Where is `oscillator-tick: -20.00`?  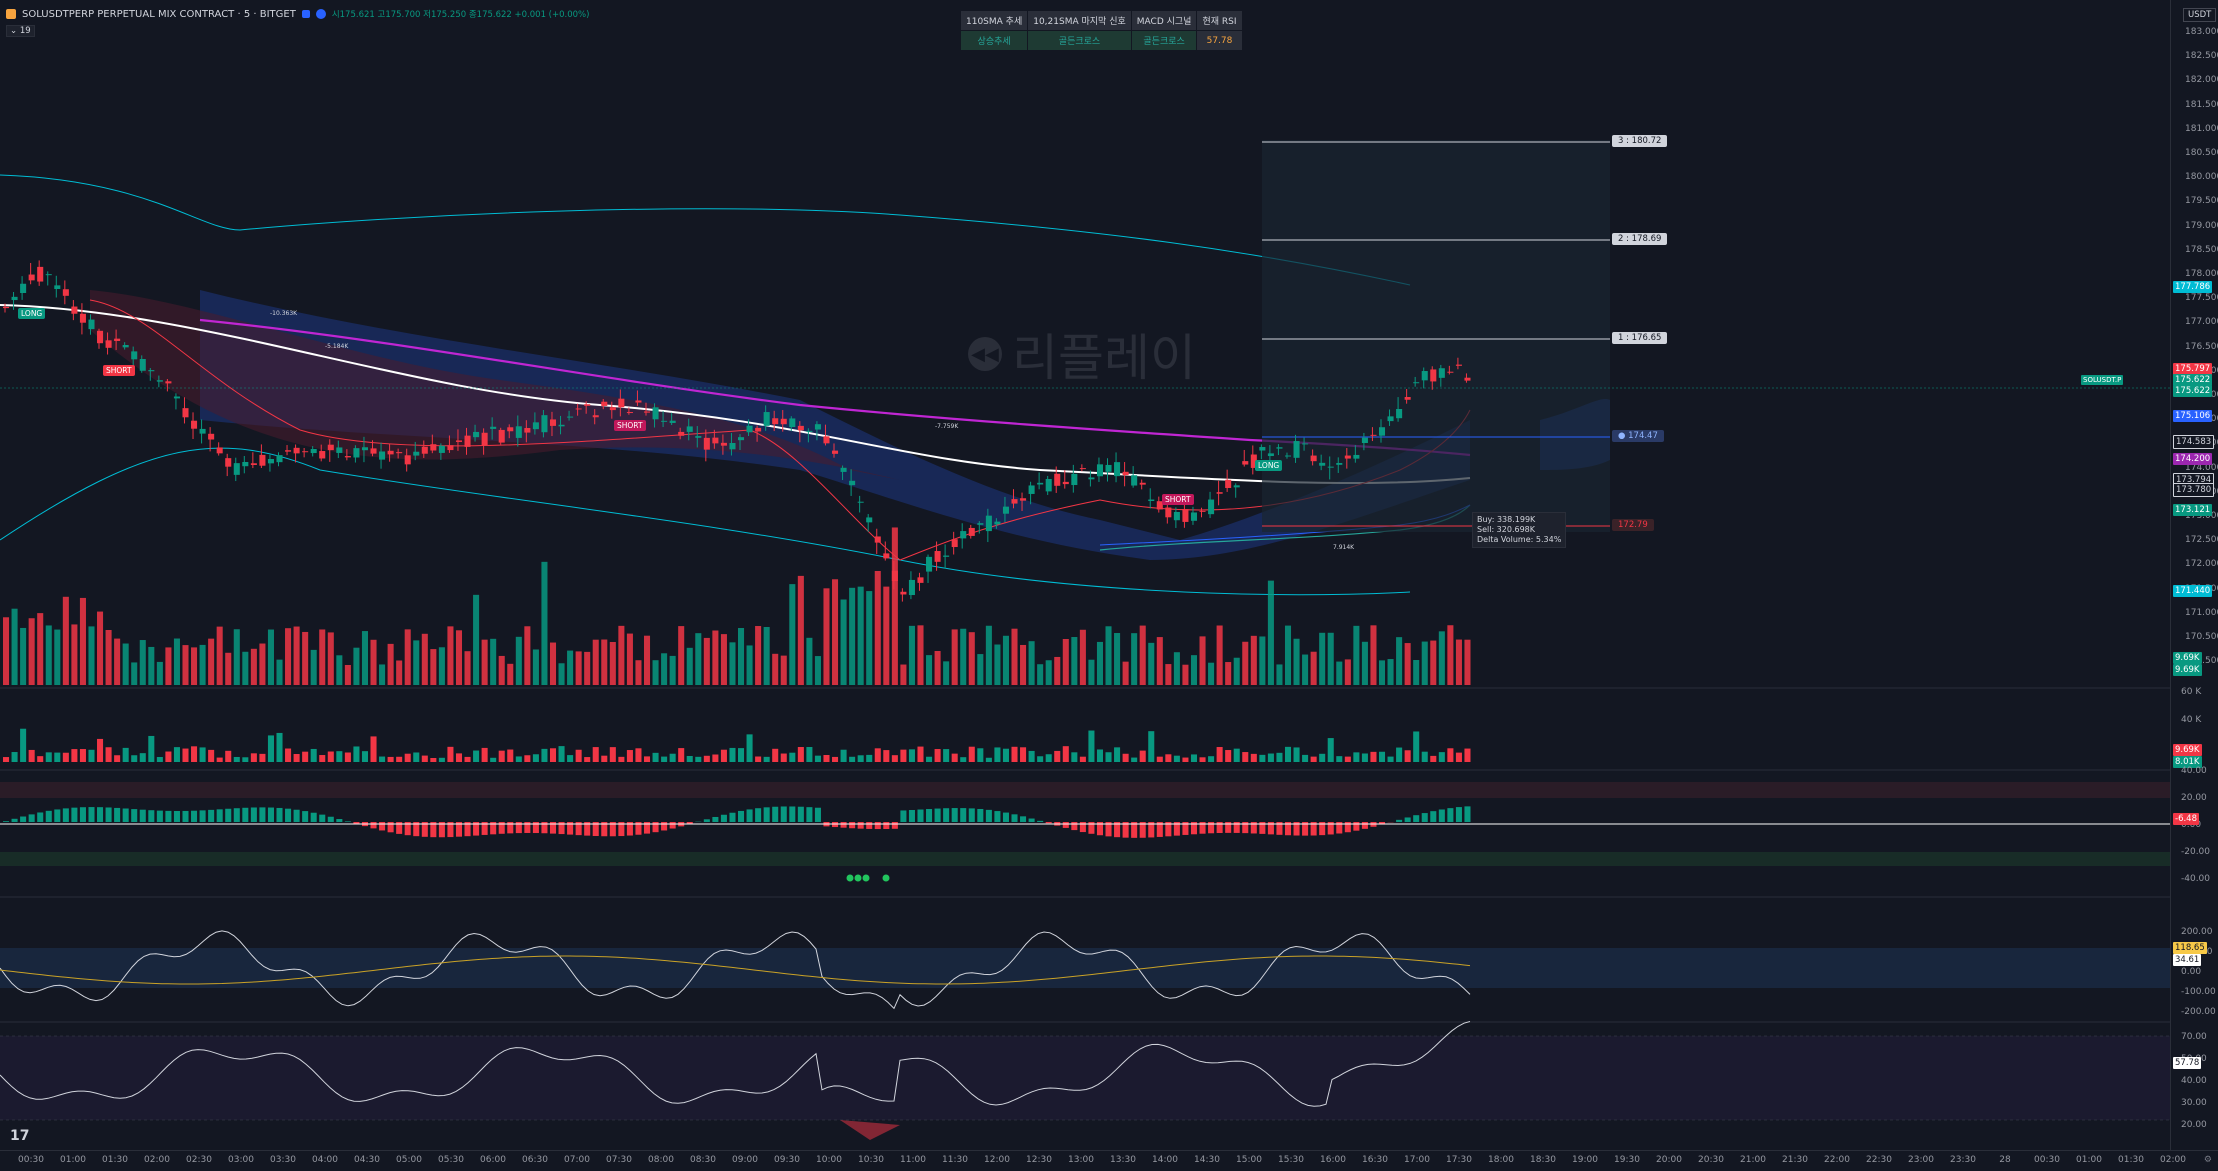
oscillator-tick: -20.00 is located at coordinates (2195, 852).